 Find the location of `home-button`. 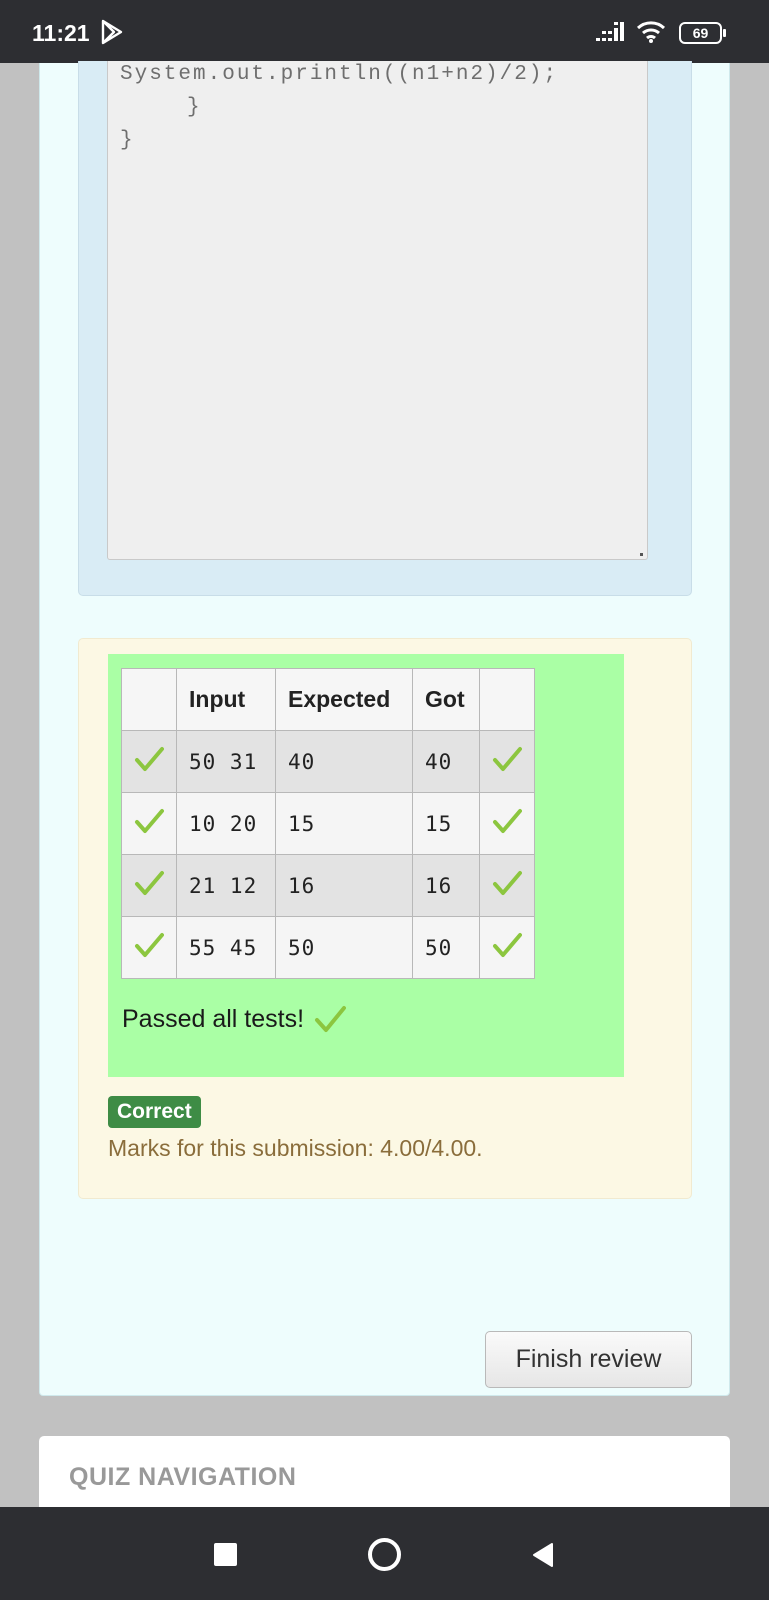

home-button is located at coordinates (384, 1554).